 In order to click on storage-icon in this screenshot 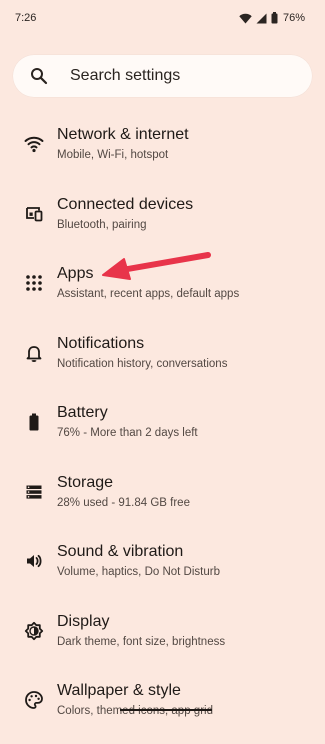, I will do `click(34, 492)`.